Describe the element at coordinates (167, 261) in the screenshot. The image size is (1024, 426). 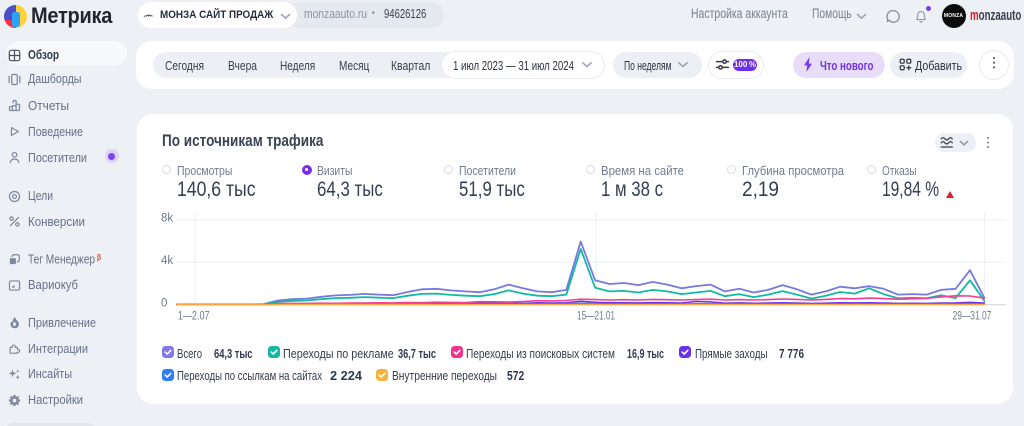
I see `svg-text: 4k` at that location.